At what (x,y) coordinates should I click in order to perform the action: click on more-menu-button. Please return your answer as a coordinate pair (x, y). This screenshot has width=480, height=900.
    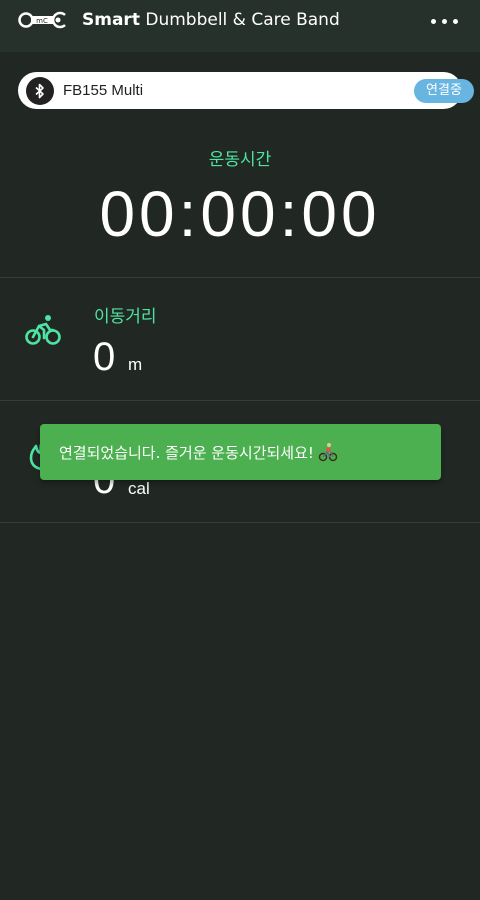
    Looking at the image, I should click on (444, 21).